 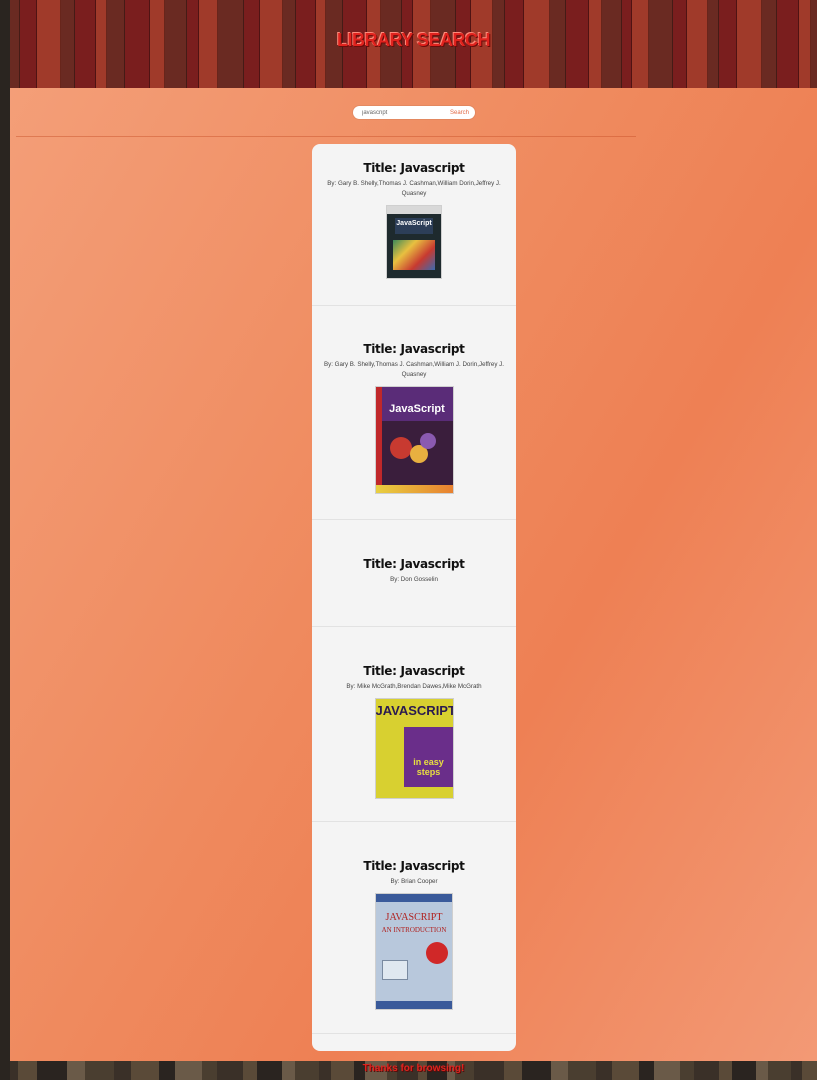 I want to click on result-item: Title: Javascript By: Don Gosselin, so click(x=414, y=573).